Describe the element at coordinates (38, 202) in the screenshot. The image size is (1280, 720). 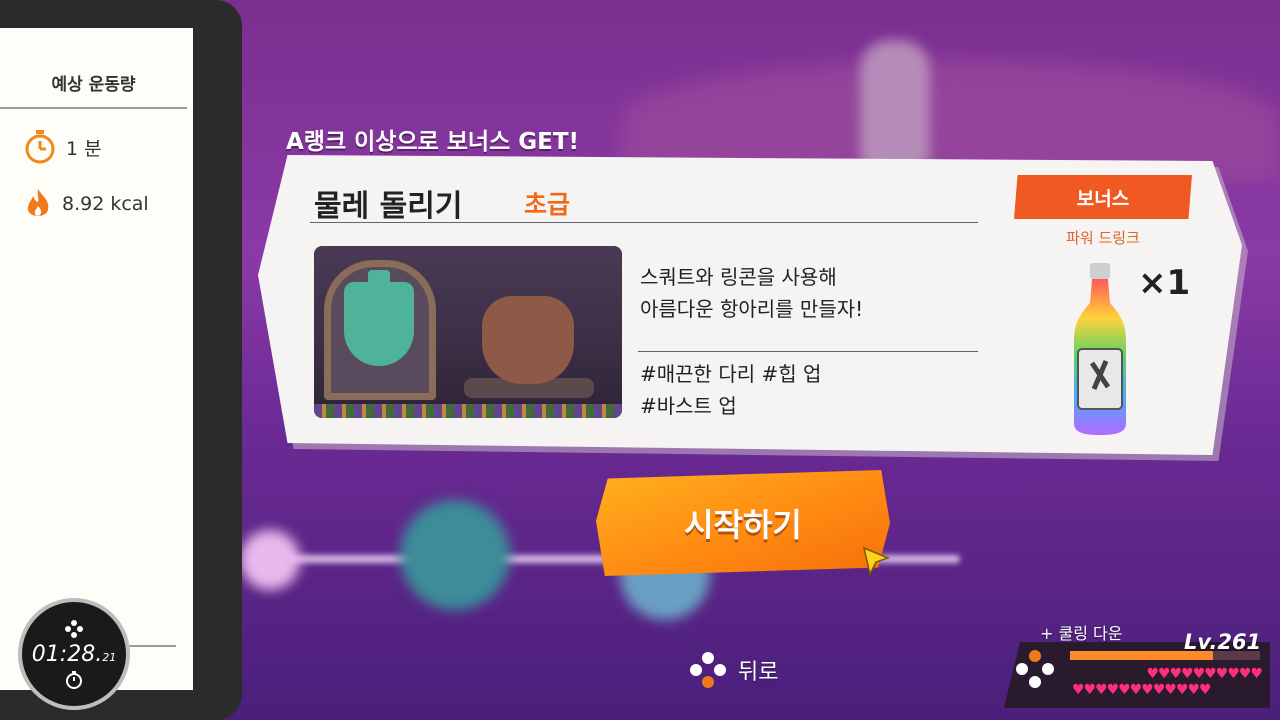
I see `flame-icon` at that location.